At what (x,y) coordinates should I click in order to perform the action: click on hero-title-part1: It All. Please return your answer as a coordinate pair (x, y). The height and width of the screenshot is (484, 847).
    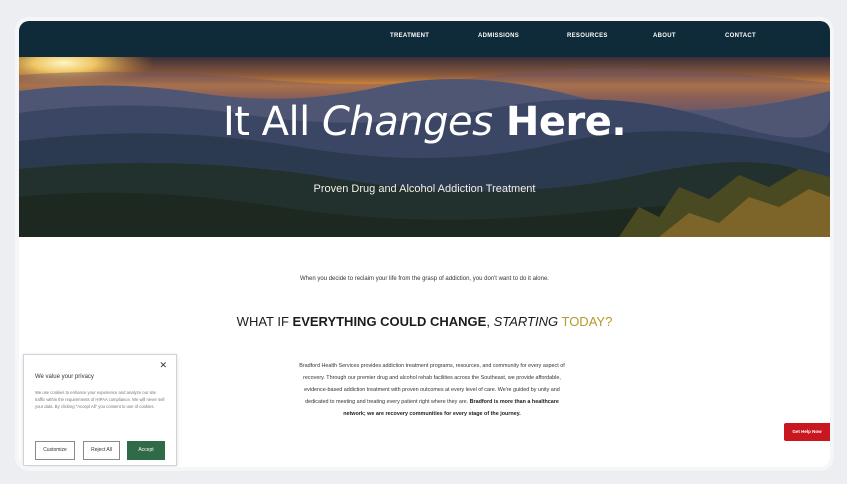
    Looking at the image, I should click on (272, 122).